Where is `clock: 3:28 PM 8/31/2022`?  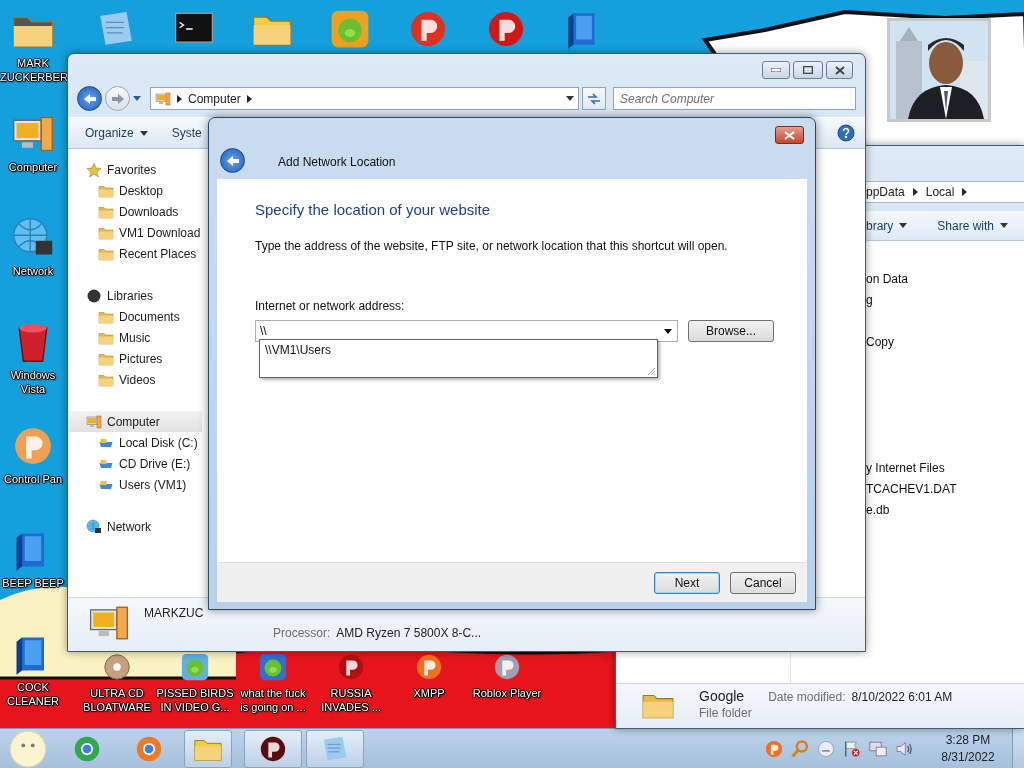 clock: 3:28 PM 8/31/2022 is located at coordinates (968, 748).